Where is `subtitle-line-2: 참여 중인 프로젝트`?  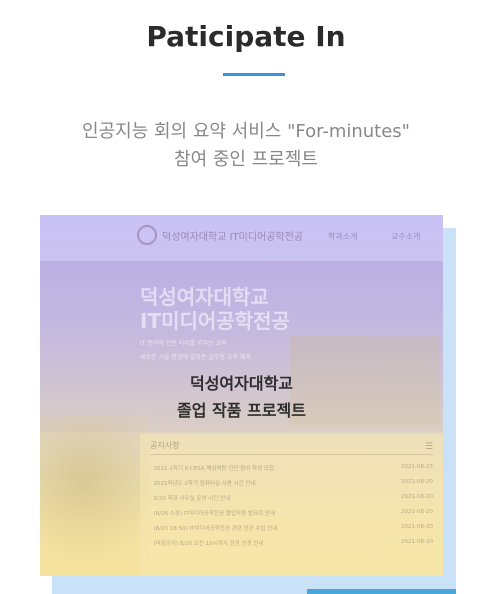
subtitle-line-2: 참여 중인 프로젝트 is located at coordinates (246, 159).